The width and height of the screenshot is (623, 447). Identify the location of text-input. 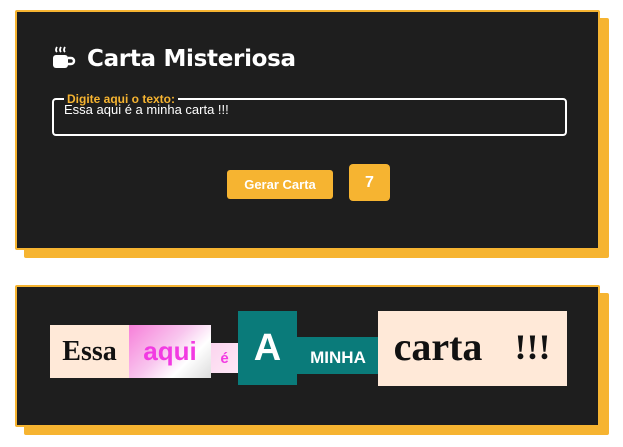
(311, 109).